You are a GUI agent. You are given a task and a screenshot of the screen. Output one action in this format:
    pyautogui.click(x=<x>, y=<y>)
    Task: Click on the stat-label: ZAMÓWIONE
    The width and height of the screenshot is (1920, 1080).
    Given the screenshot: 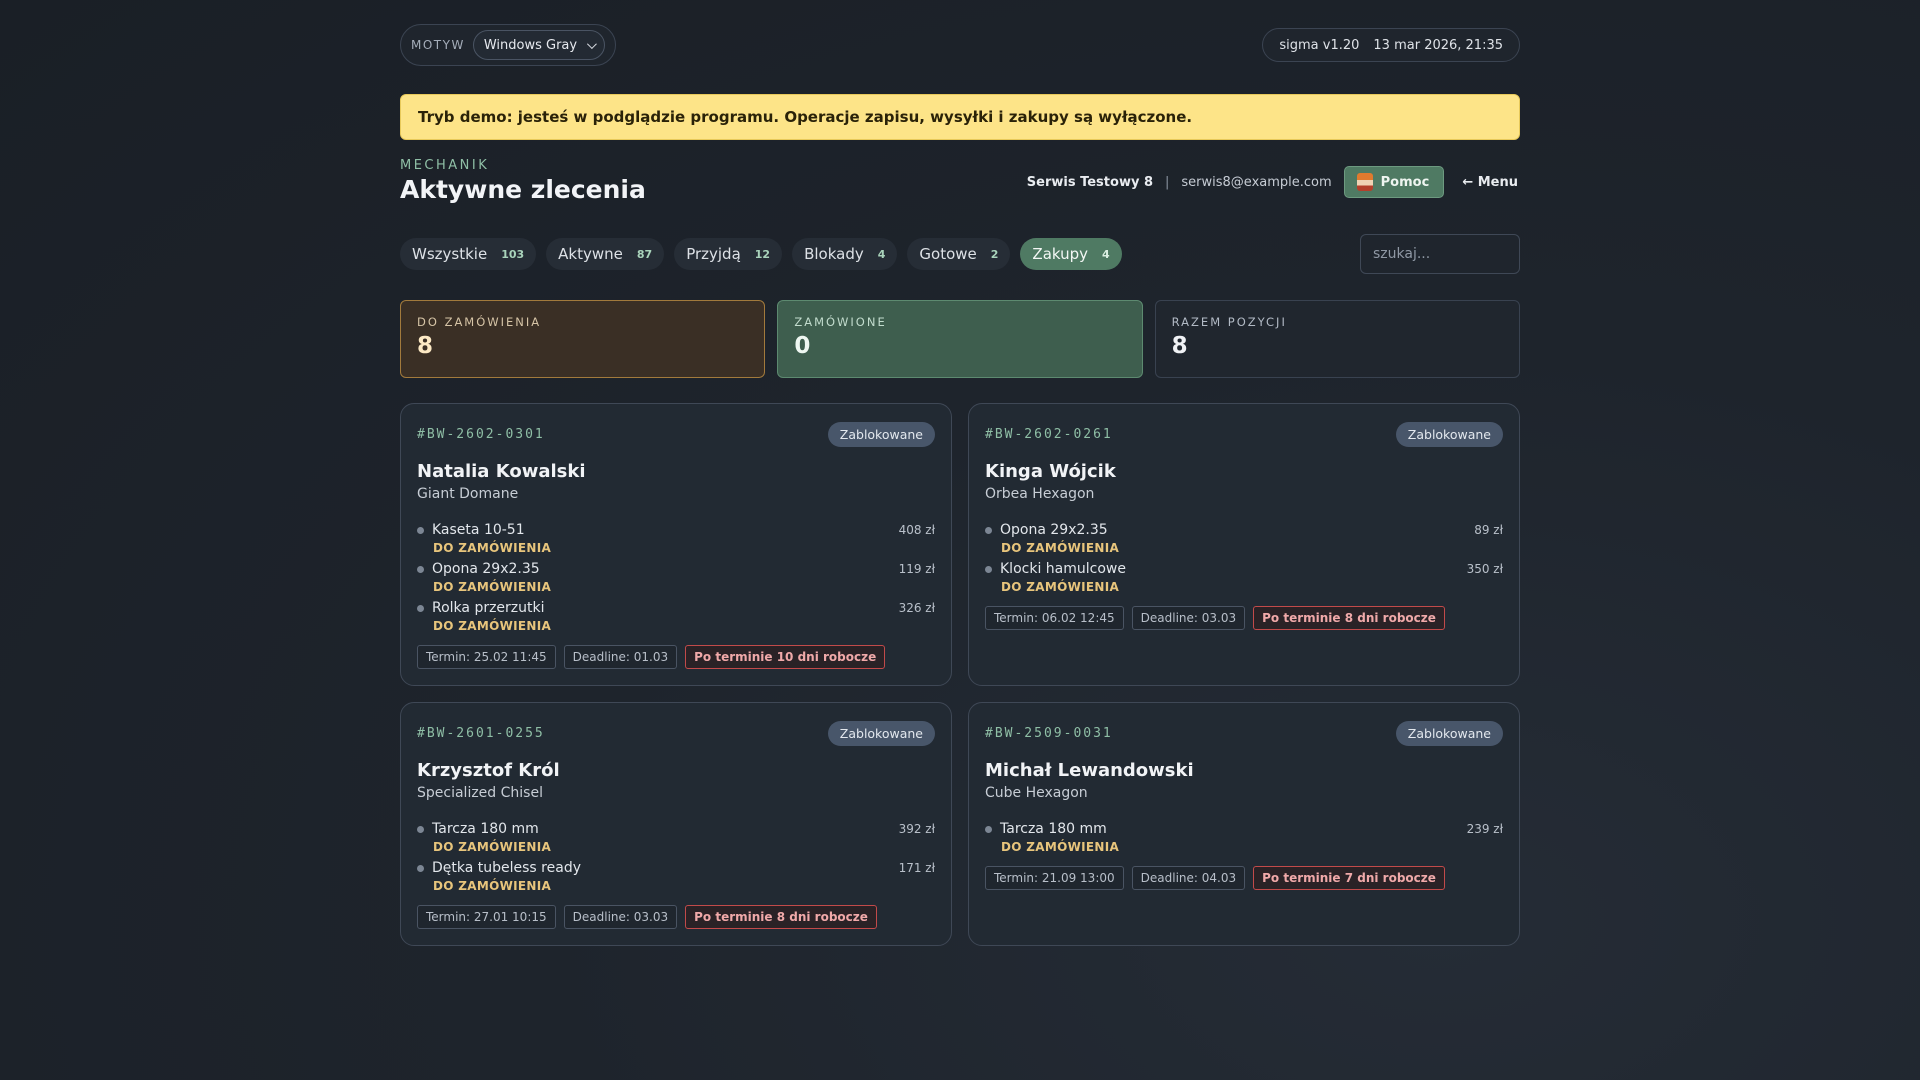 What is the action you would take?
    pyautogui.click(x=840, y=322)
    